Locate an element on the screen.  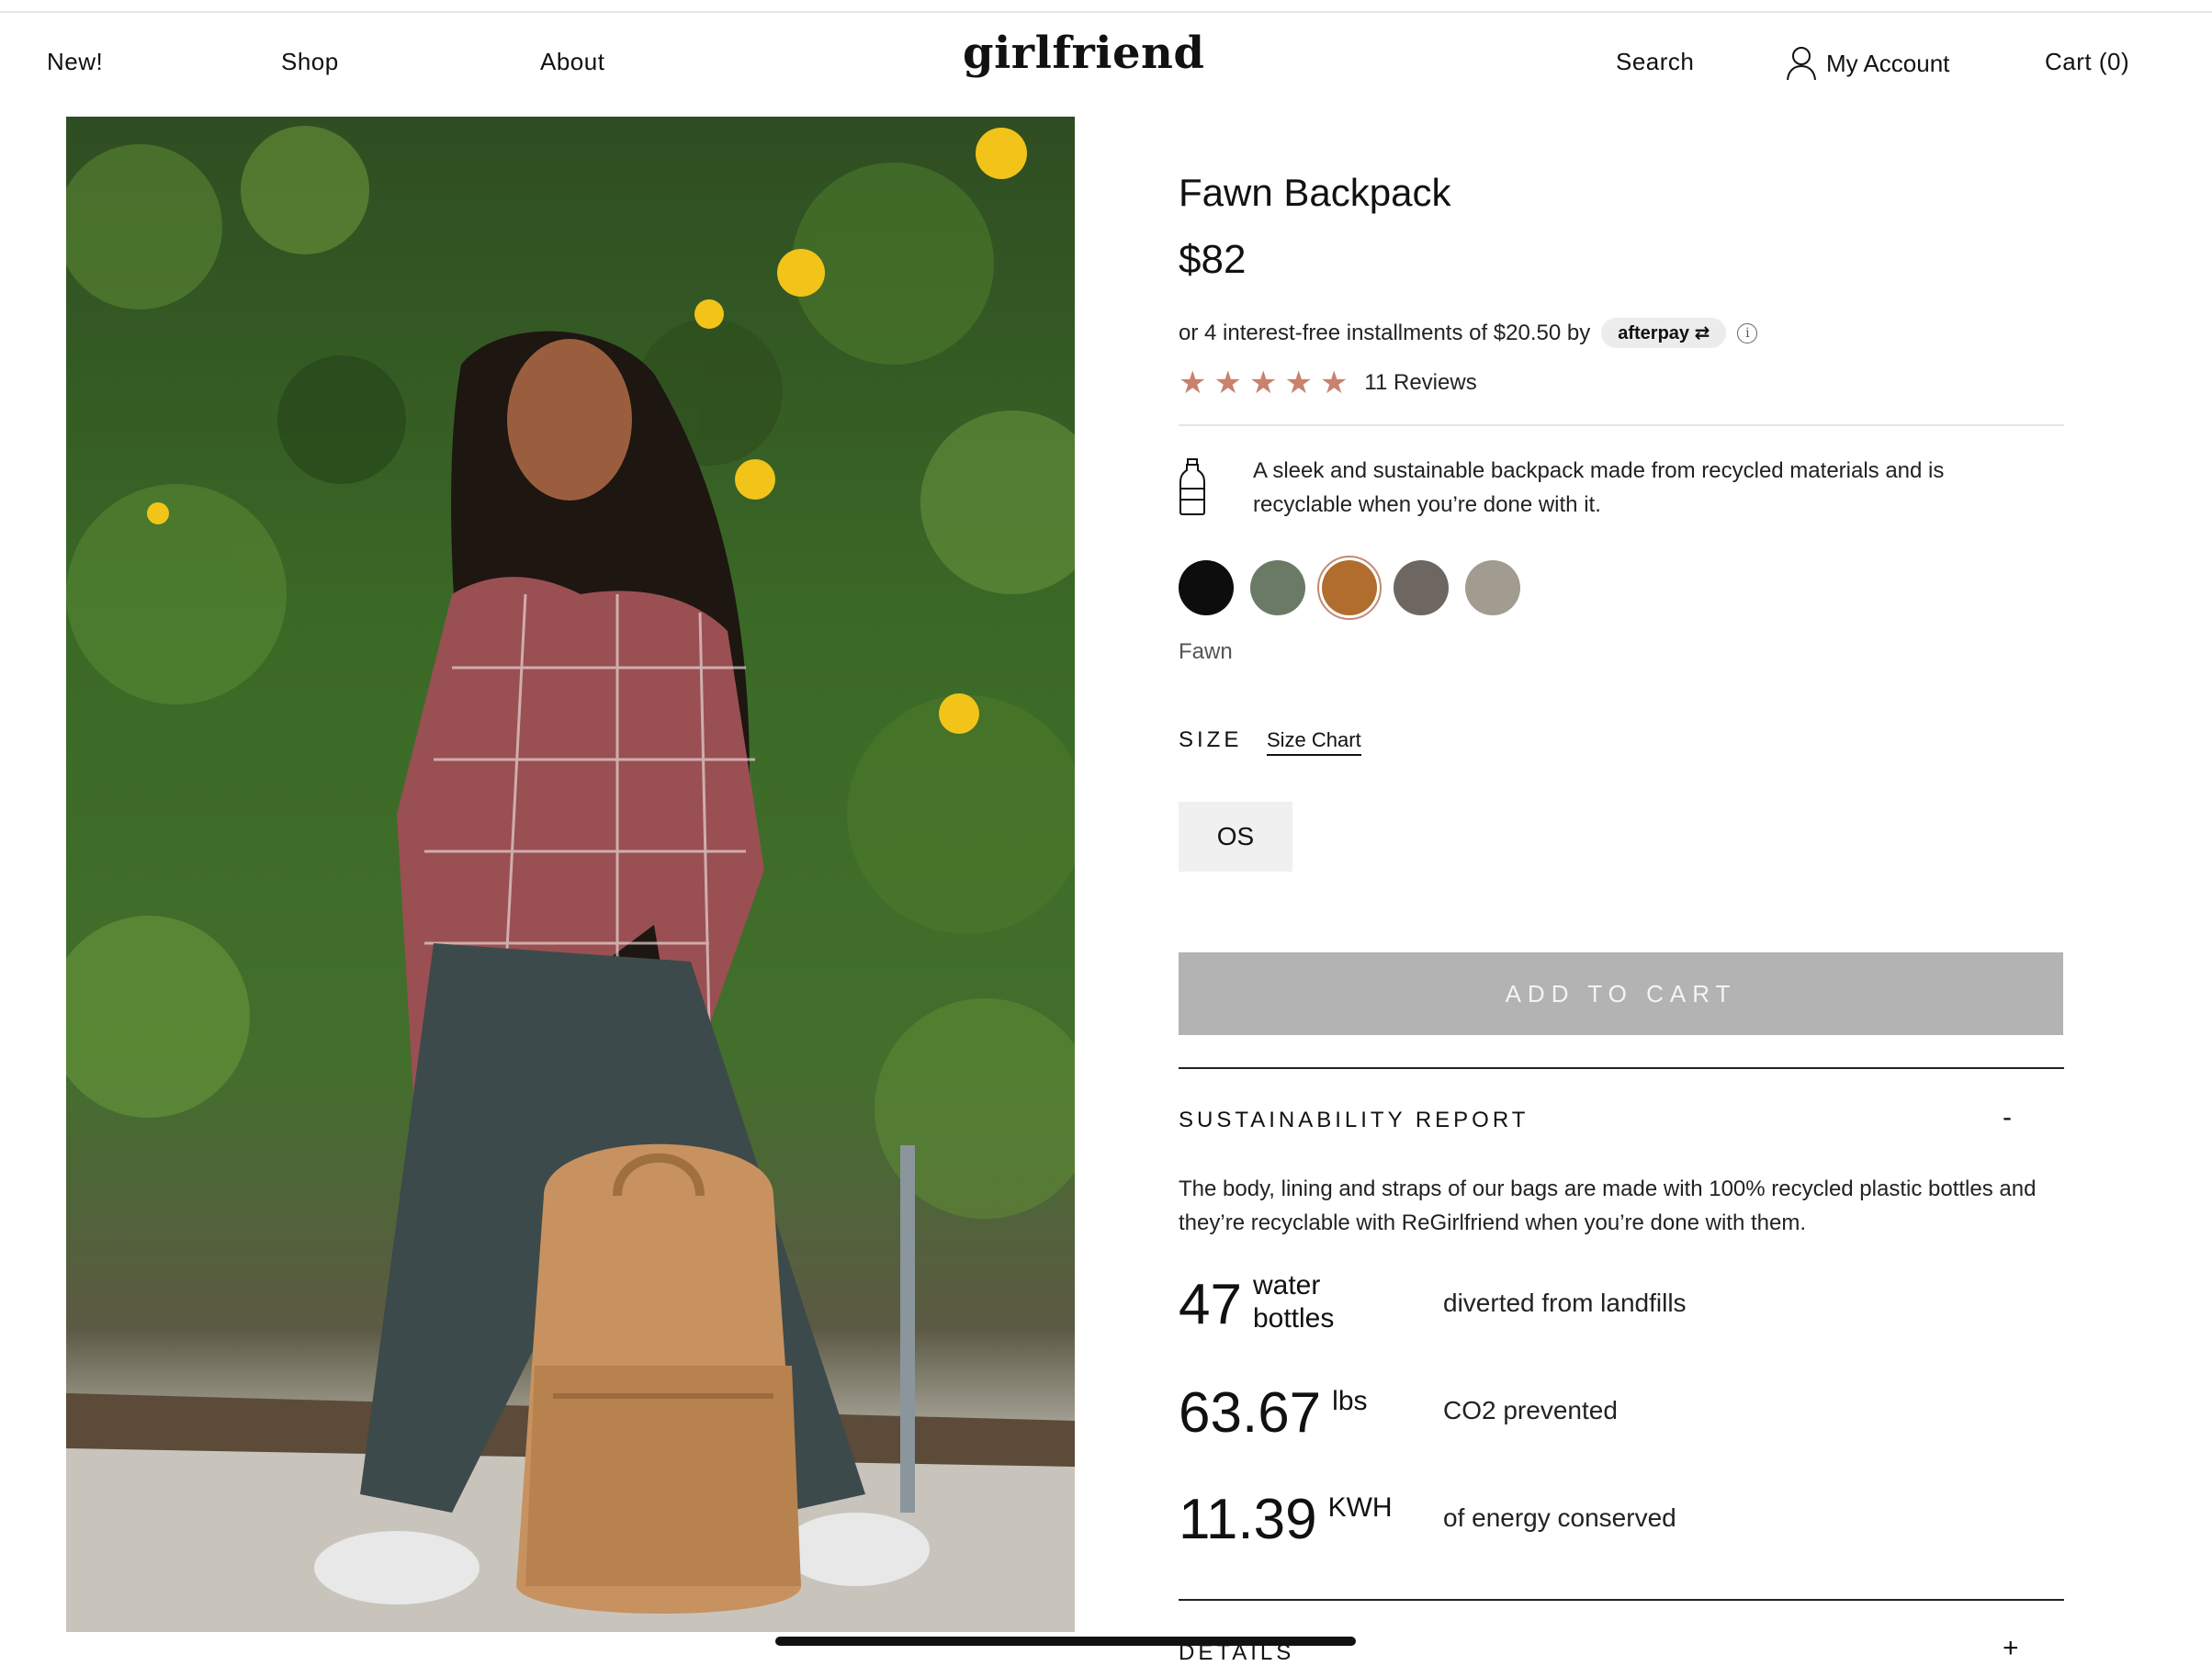
selected-color-name: Fawn is located at coordinates (1206, 651).